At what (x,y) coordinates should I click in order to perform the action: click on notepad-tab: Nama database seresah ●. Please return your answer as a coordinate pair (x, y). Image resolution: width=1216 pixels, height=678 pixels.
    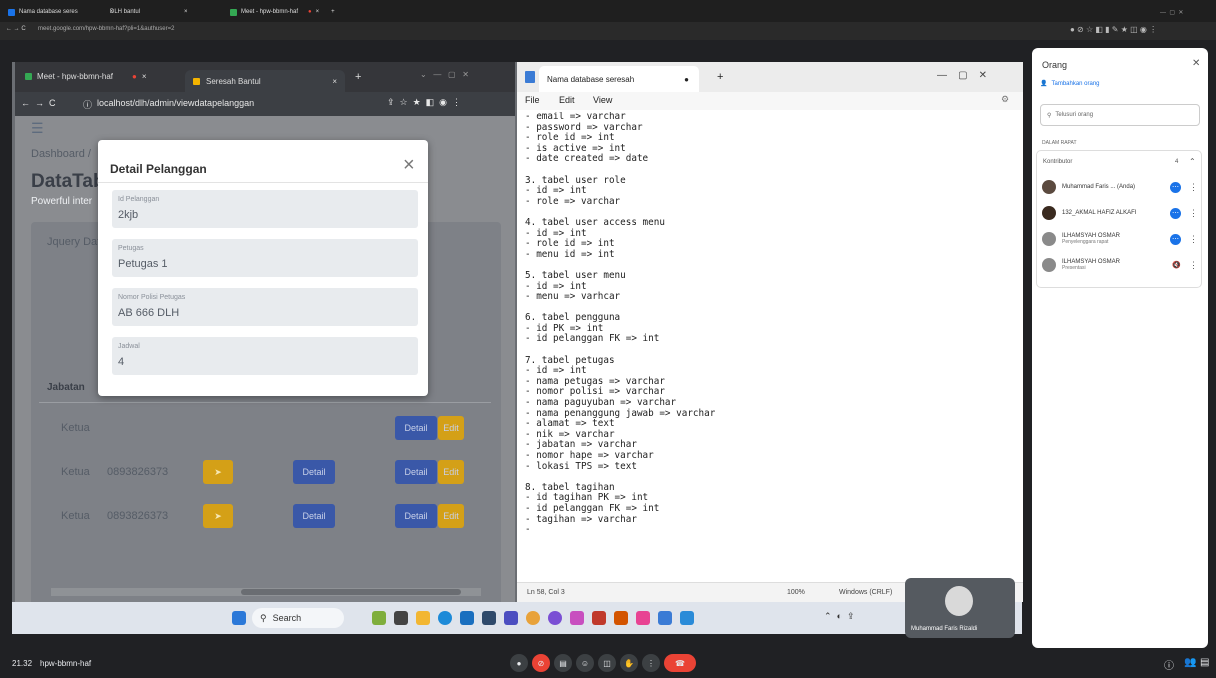
    Looking at the image, I should click on (619, 79).